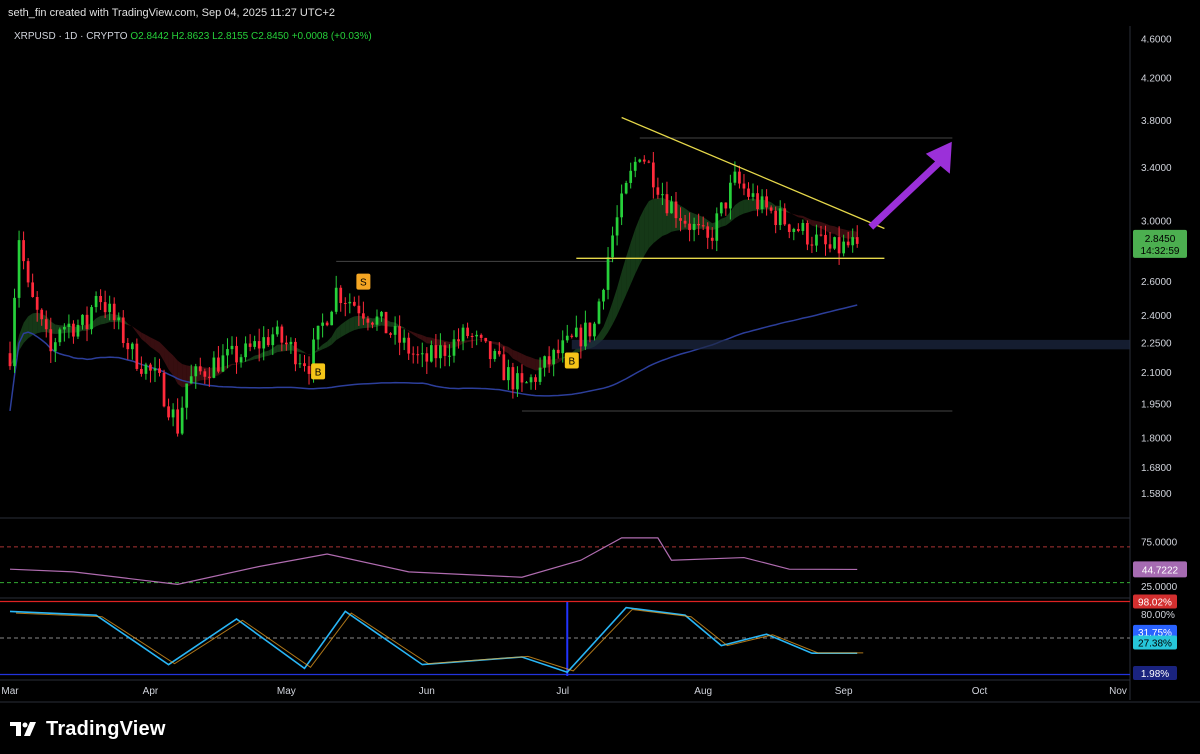  I want to click on price-tick-label: 2.4000, so click(1156, 316).